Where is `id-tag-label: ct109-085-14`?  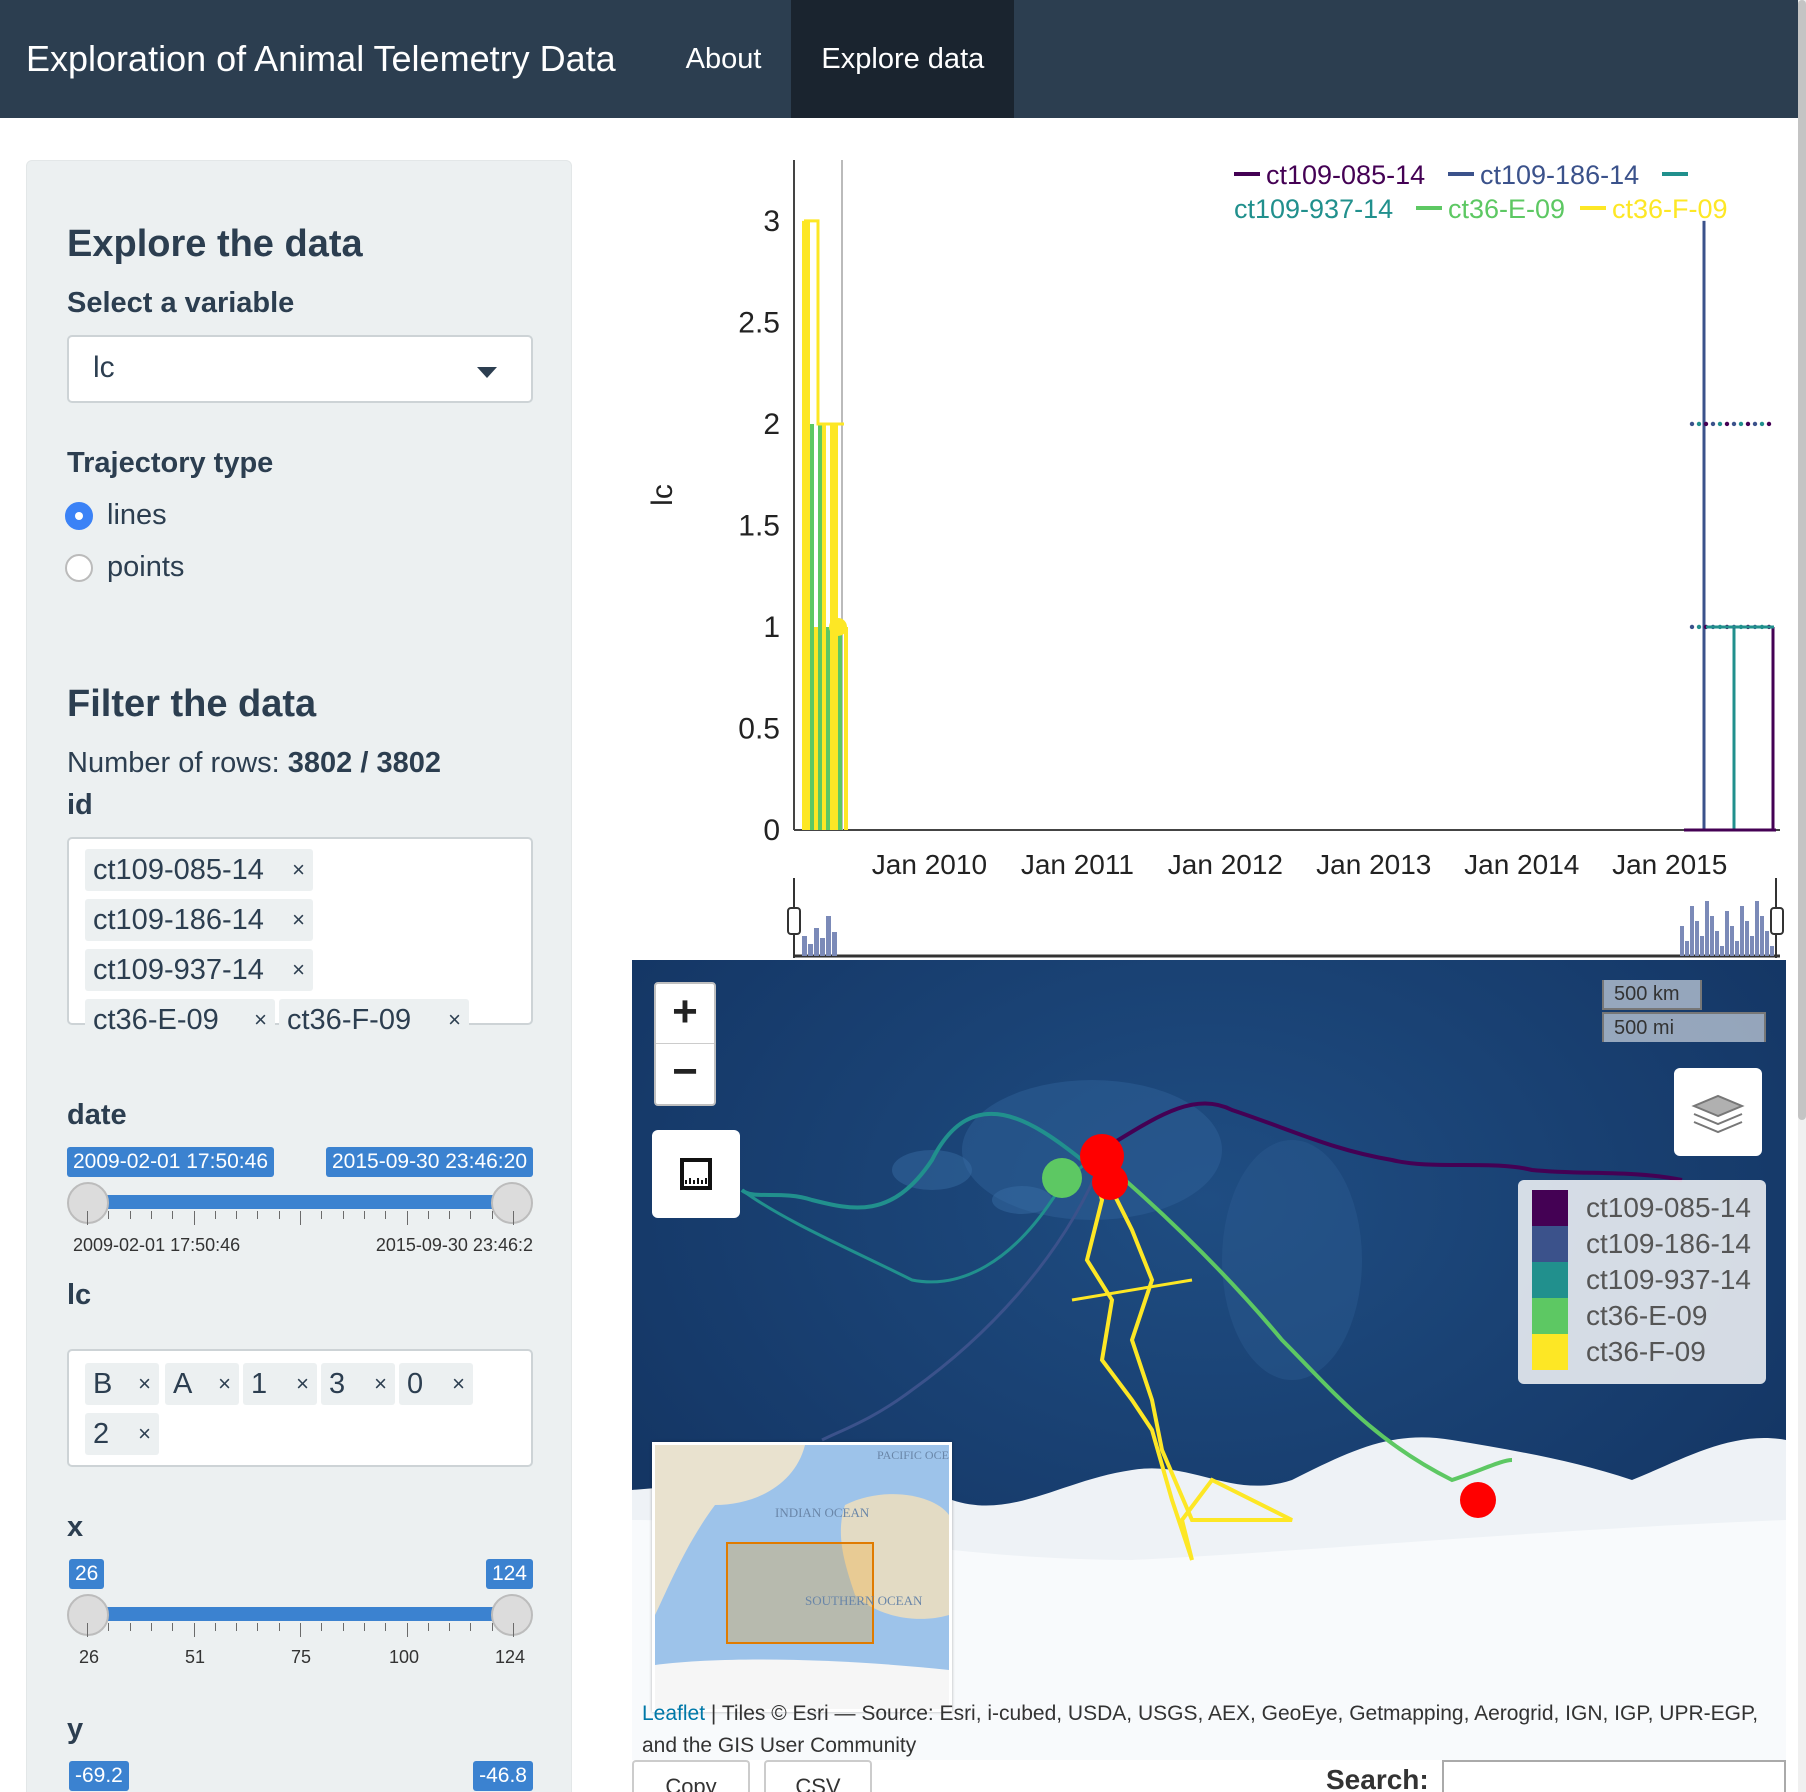
id-tag-label: ct109-085-14 is located at coordinates (178, 870).